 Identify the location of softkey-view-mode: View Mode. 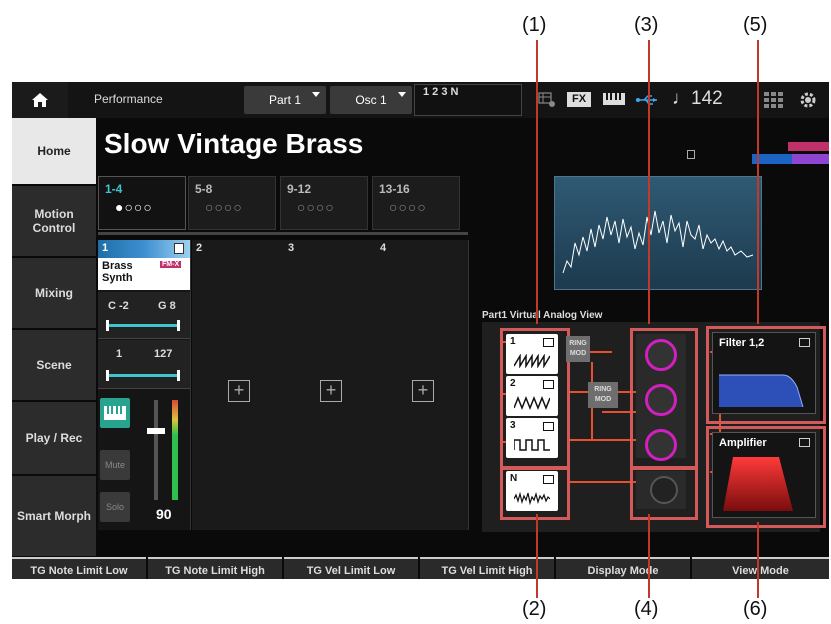
(760, 568).